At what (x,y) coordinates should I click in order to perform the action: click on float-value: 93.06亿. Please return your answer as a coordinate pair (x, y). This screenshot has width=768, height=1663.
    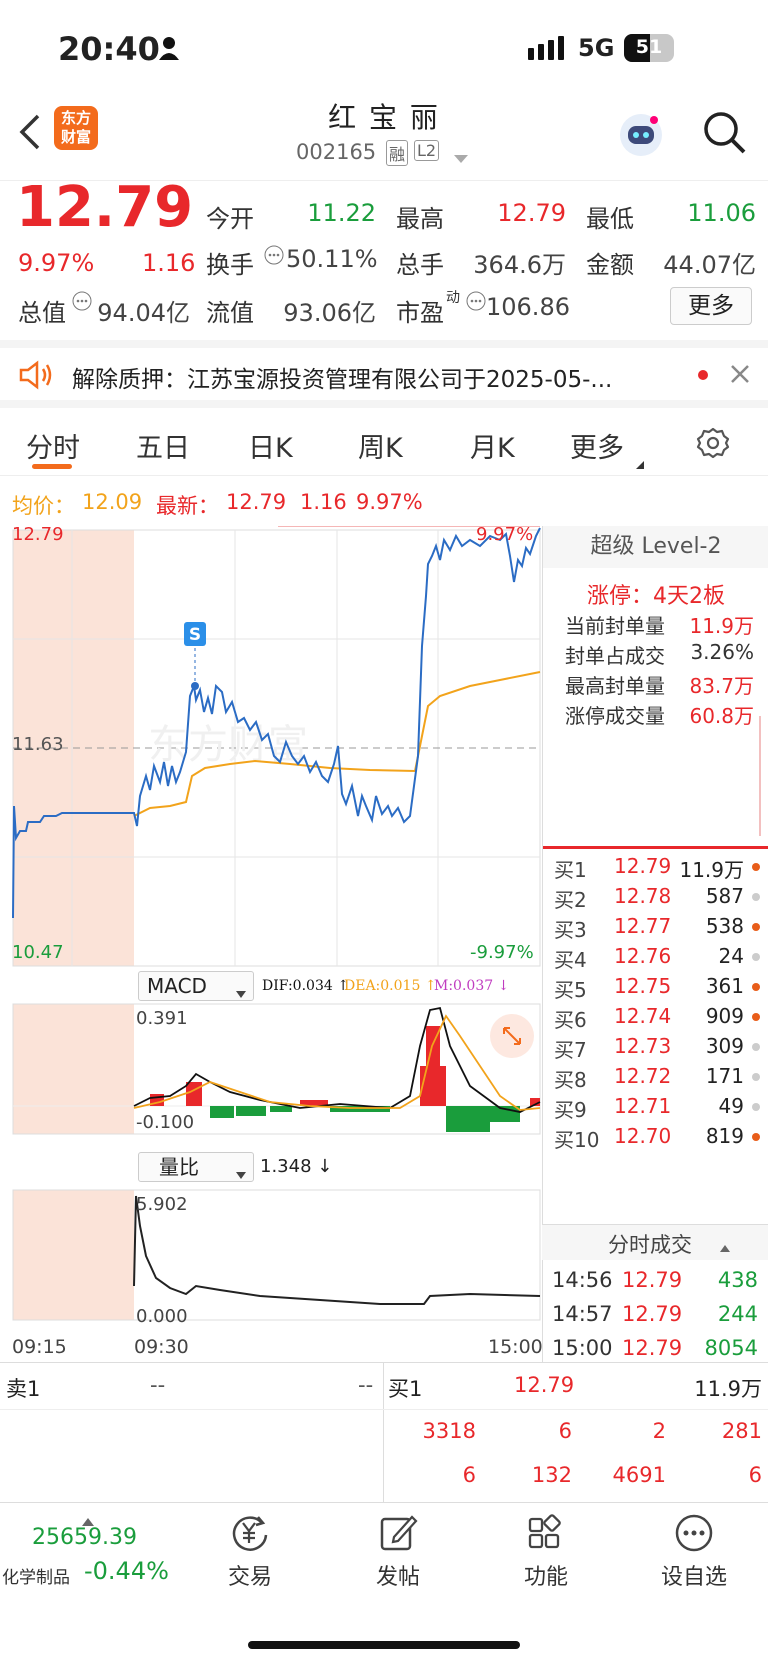
    Looking at the image, I should click on (329, 313).